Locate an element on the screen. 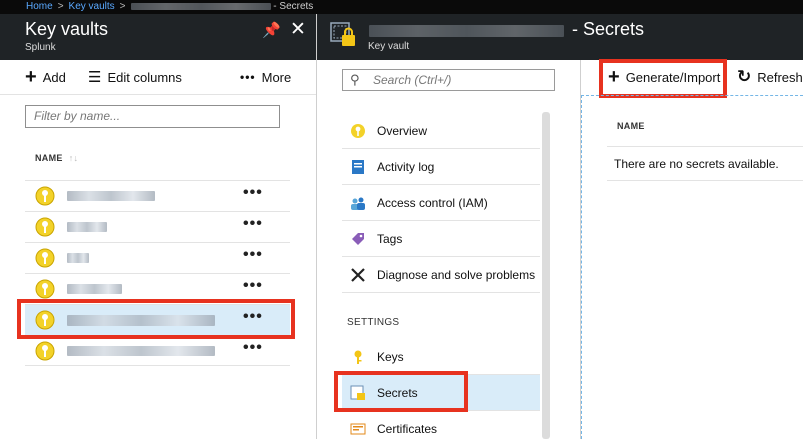  search-input: ⚲ Search (Ctrl+/) is located at coordinates (448, 80).